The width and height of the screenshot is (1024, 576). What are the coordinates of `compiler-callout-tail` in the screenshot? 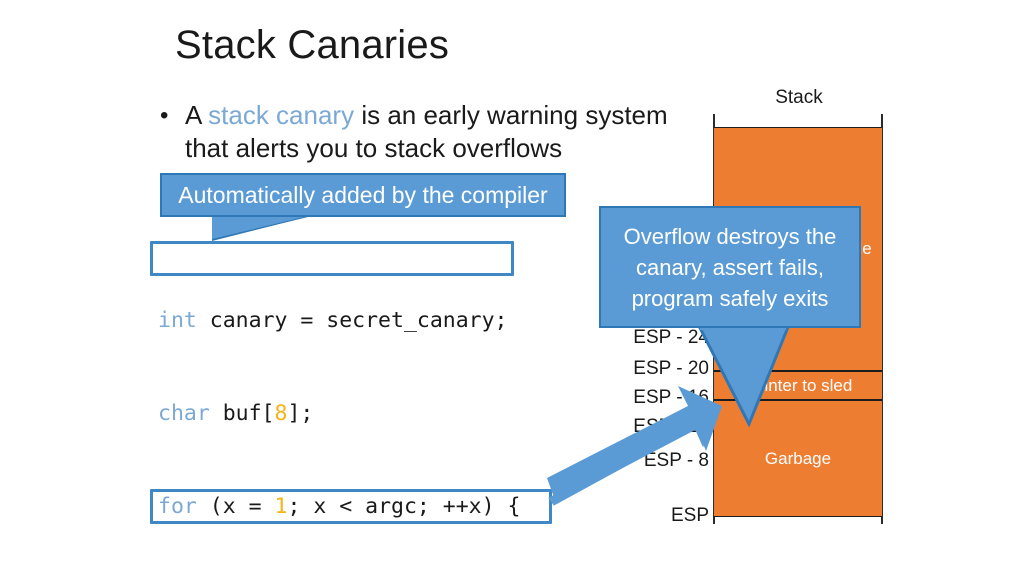 It's located at (260, 227).